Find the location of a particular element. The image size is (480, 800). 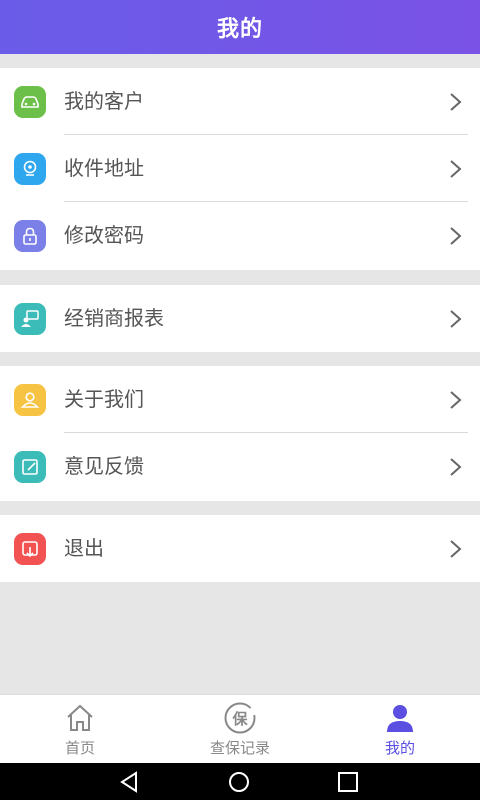

menu-group-reports: 经销商报表 is located at coordinates (240, 318).